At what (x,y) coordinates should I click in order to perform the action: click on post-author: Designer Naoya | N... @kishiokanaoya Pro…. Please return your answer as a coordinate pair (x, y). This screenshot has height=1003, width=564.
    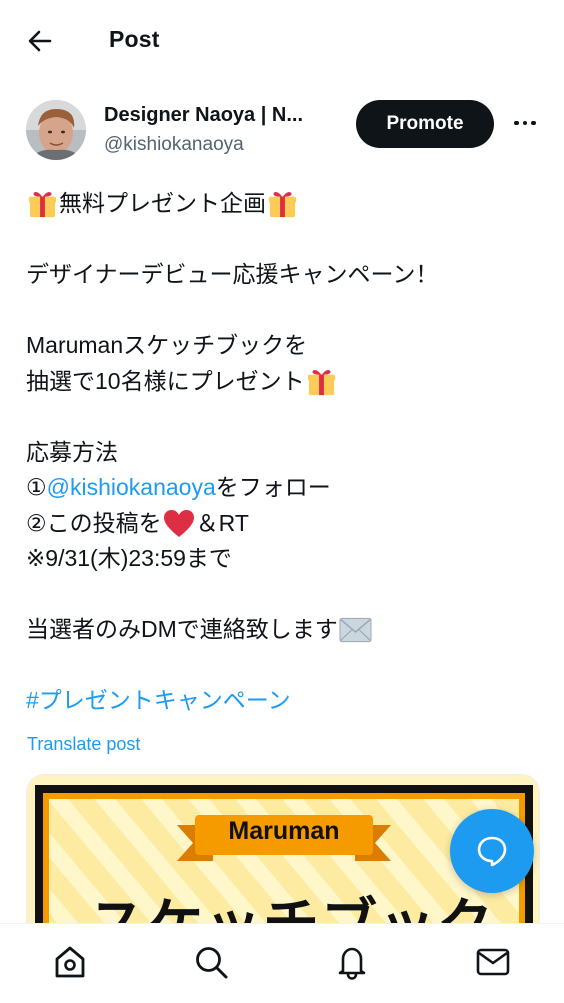
    Looking at the image, I should click on (286, 130).